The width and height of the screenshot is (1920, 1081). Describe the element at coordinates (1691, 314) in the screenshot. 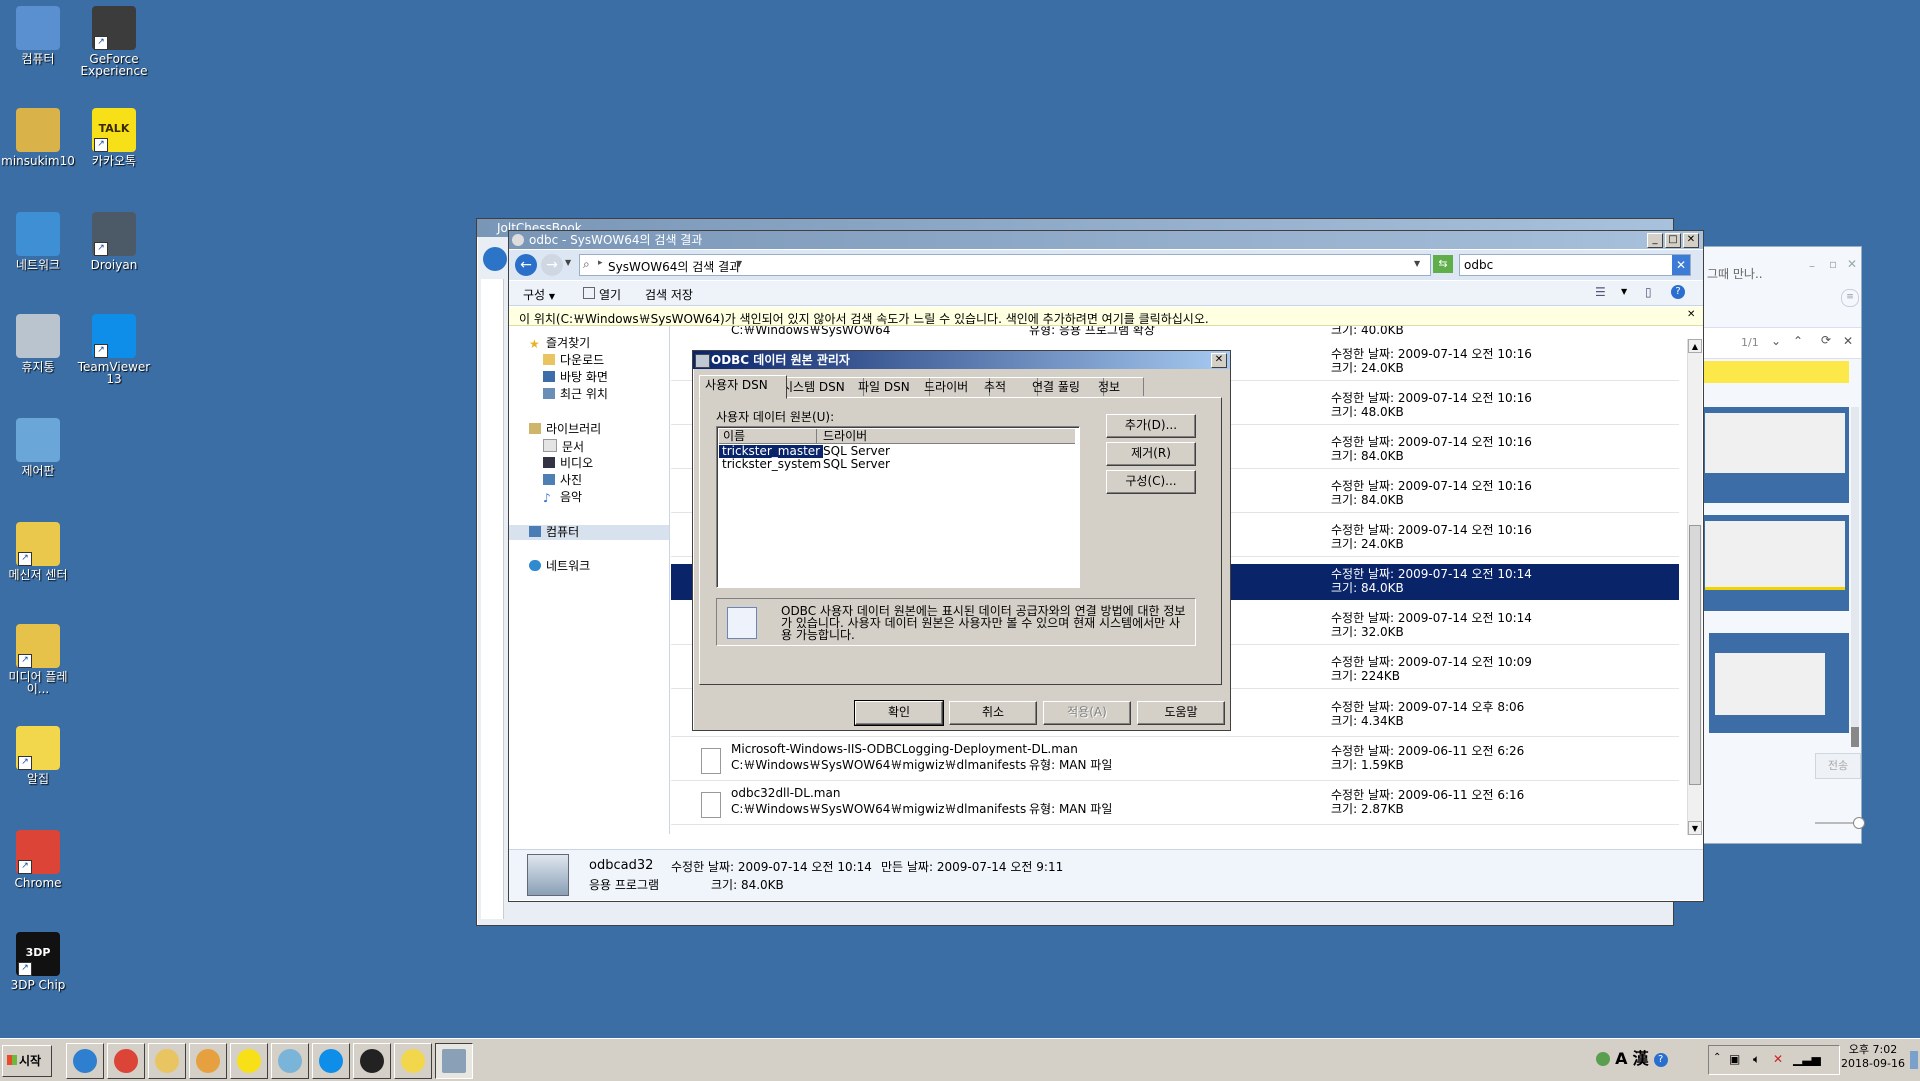

I see `info-bar-close-icon: ✕` at that location.